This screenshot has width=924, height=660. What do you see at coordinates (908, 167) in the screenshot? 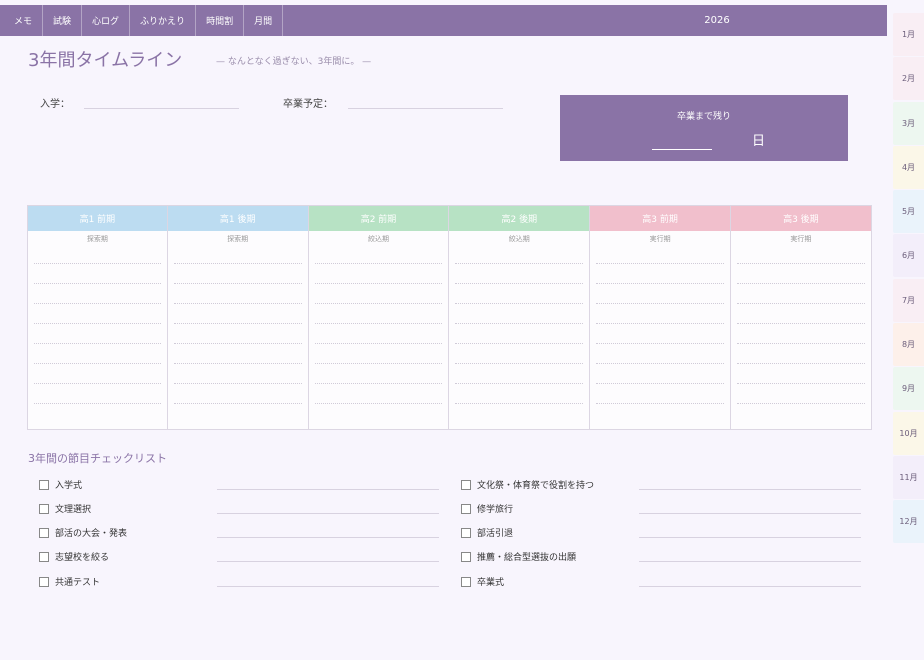
I see `month-tab-4: 4月` at bounding box center [908, 167].